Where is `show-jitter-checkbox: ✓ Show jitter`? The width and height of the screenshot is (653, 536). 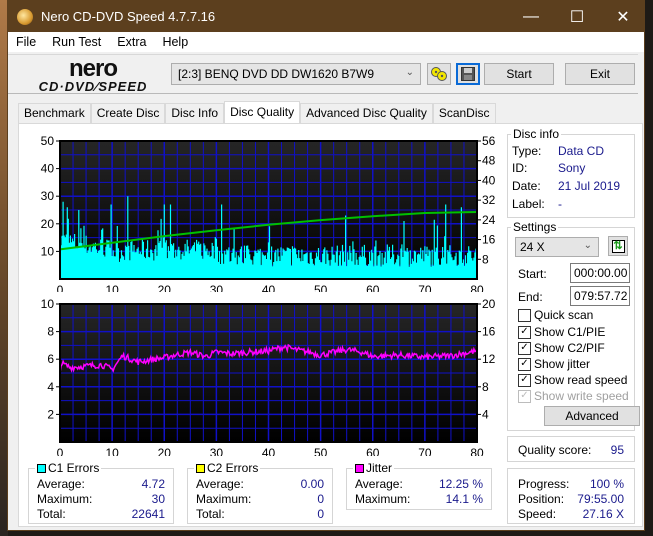 show-jitter-checkbox: ✓ Show jitter is located at coordinates (554, 364).